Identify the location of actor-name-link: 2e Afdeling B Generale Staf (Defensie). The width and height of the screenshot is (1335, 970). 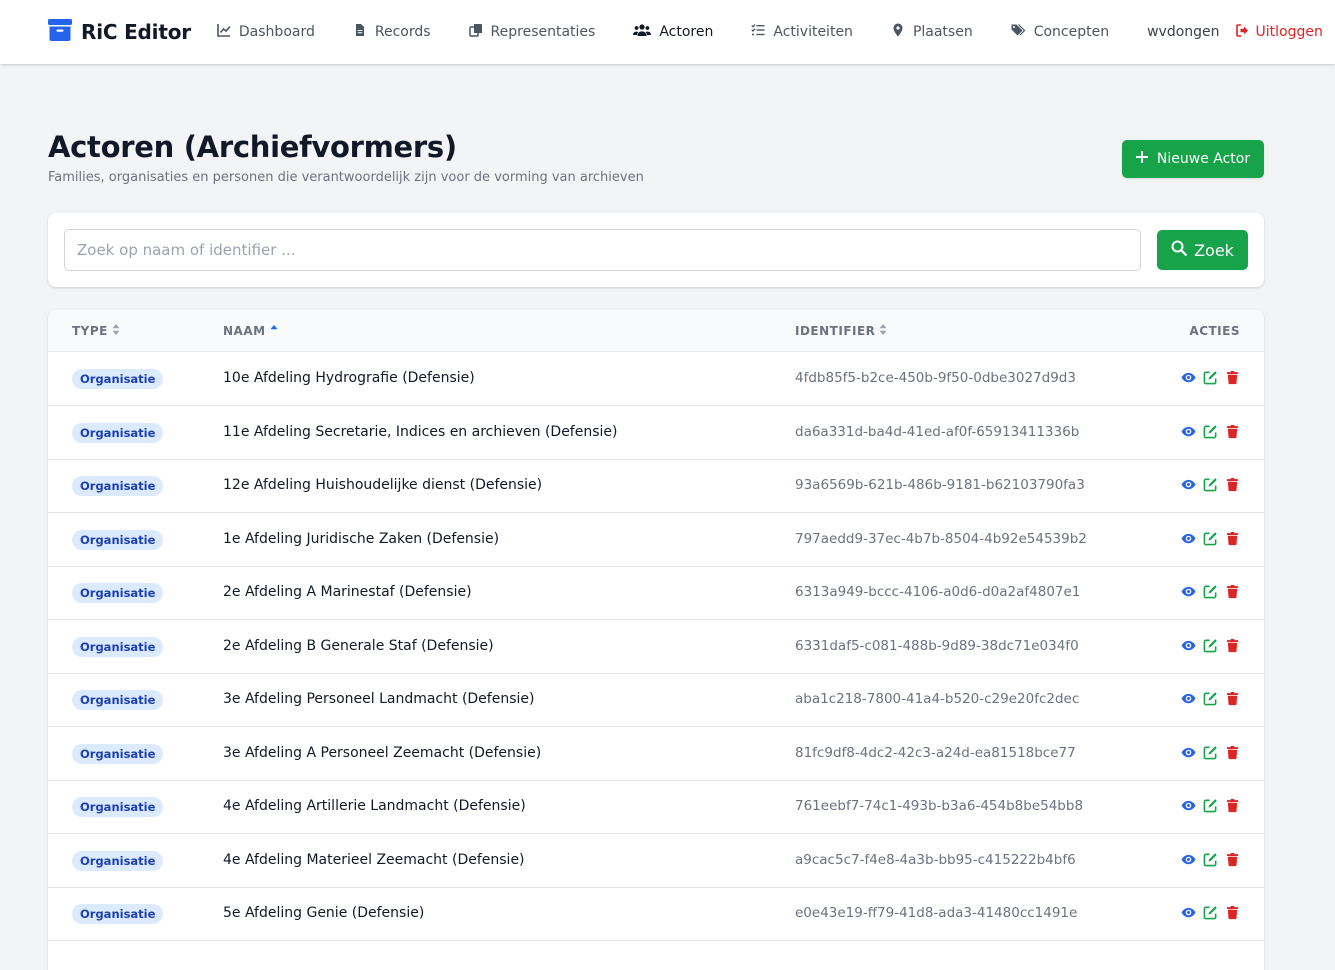
(358, 646).